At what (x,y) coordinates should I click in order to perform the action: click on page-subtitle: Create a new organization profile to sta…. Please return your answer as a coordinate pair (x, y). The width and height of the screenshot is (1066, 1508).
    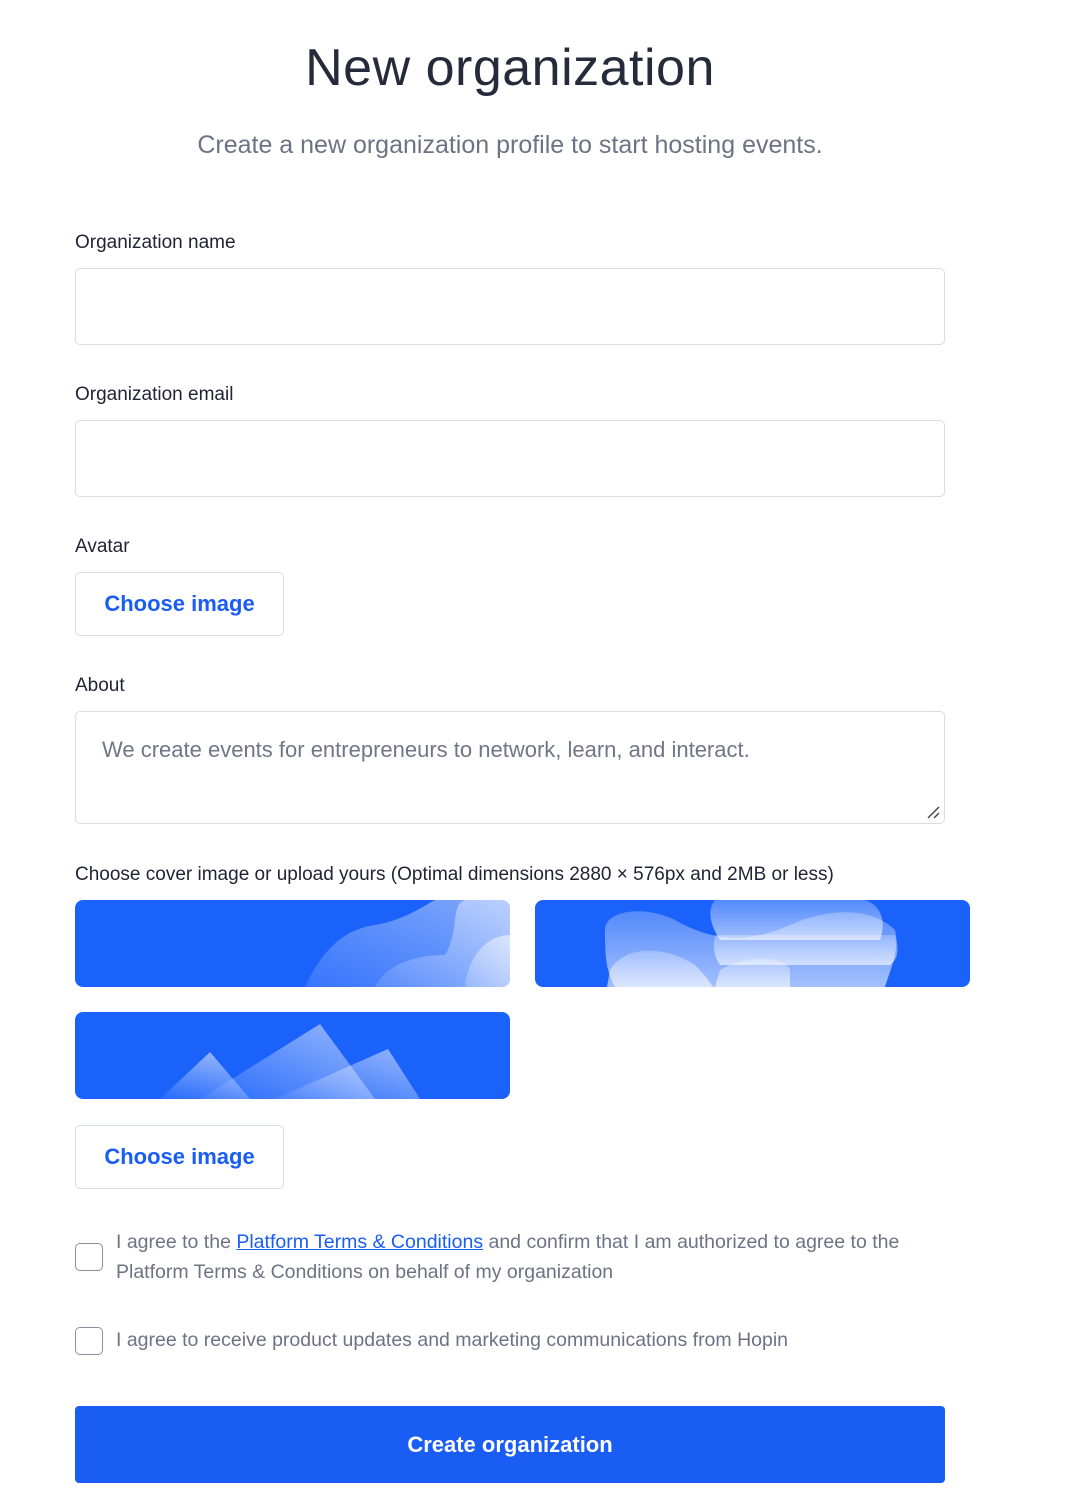
    Looking at the image, I should click on (510, 145).